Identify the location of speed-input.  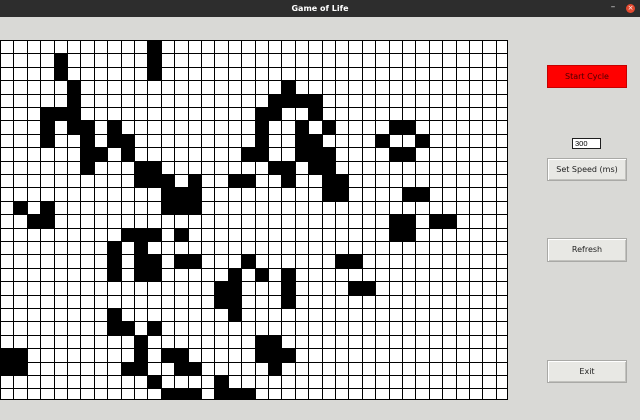
(586, 143).